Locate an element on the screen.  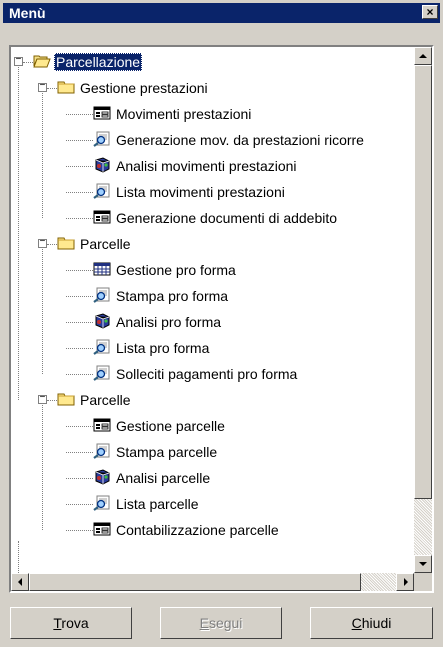
horizontal-scroll-thumb is located at coordinates (195, 582).